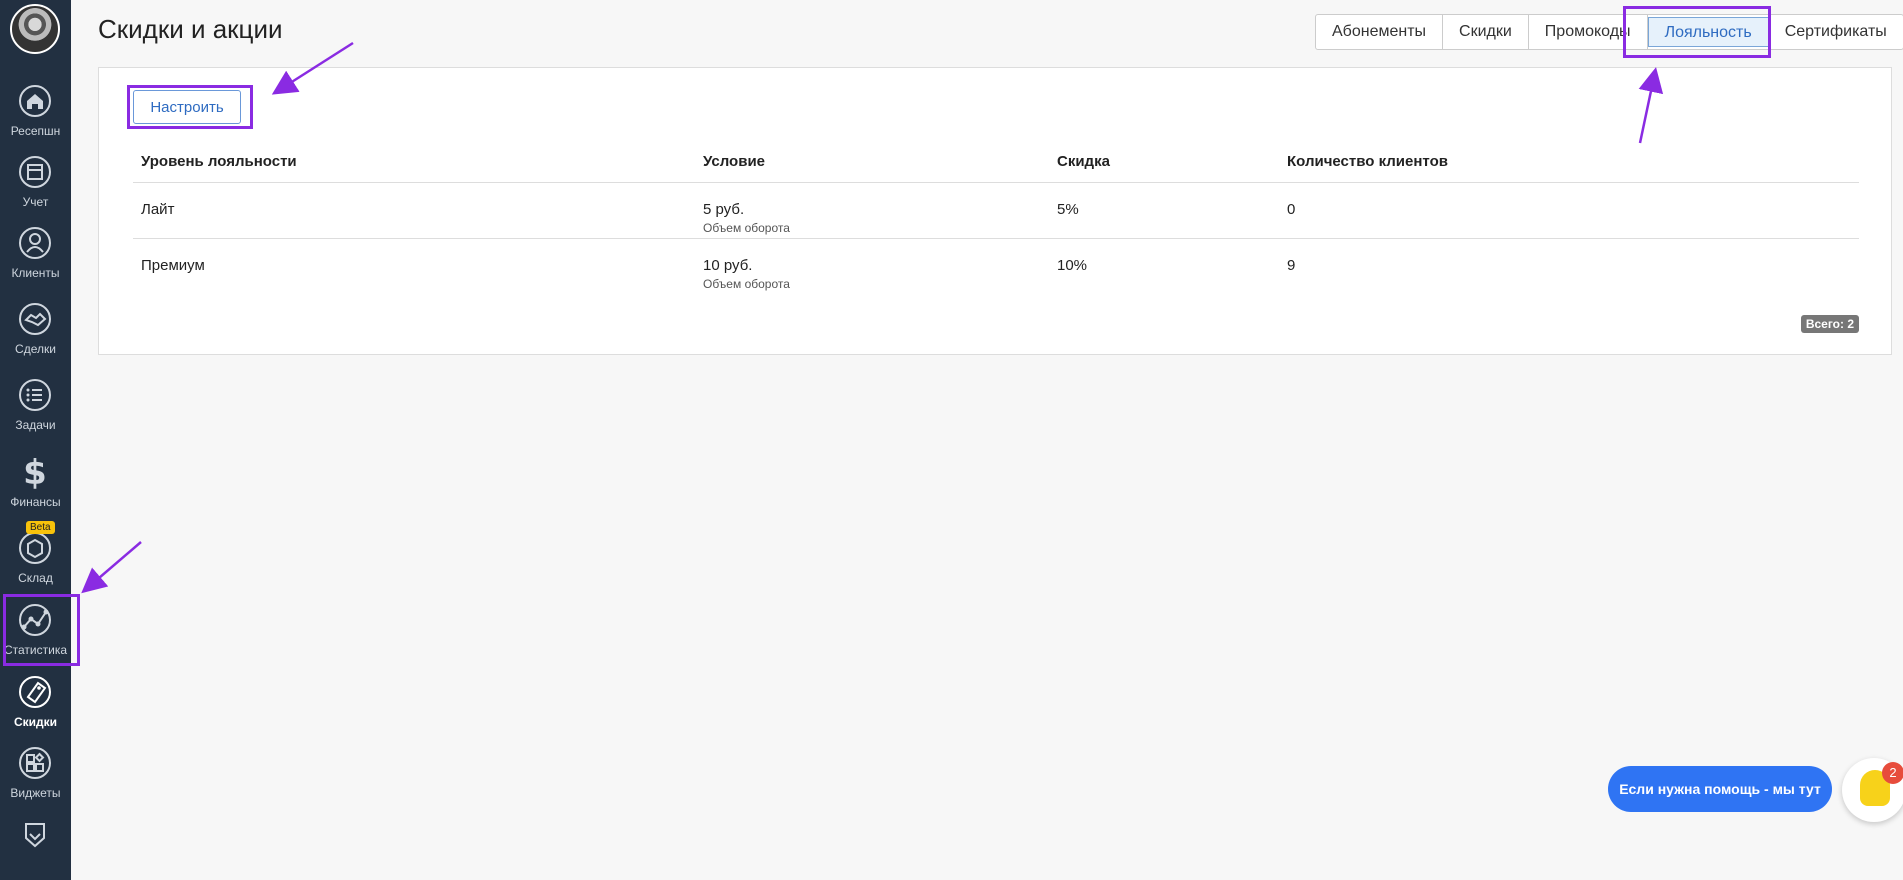 The width and height of the screenshot is (1903, 880). I want to click on column-header-condition: Условие, so click(734, 161).